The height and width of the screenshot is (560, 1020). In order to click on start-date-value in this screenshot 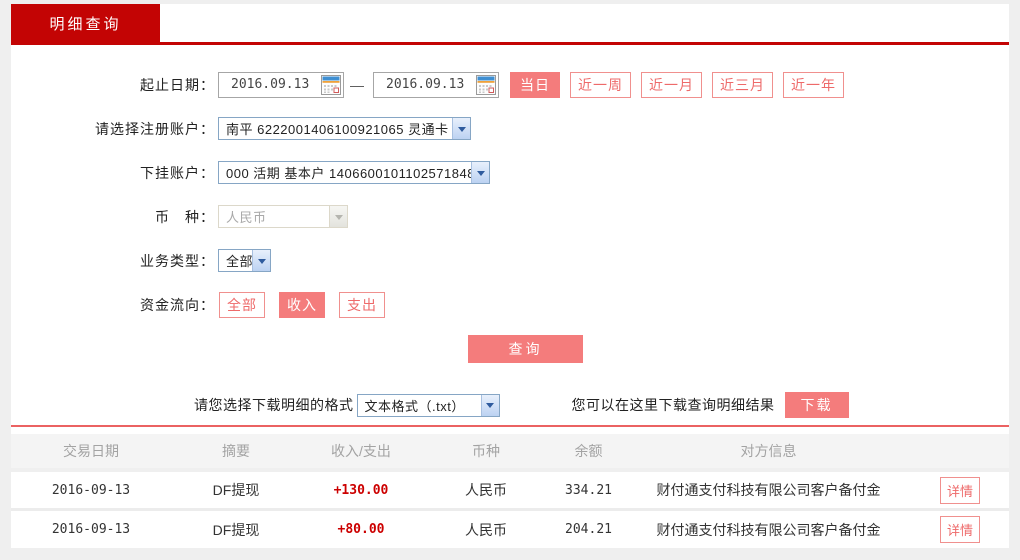, I will do `click(267, 84)`.